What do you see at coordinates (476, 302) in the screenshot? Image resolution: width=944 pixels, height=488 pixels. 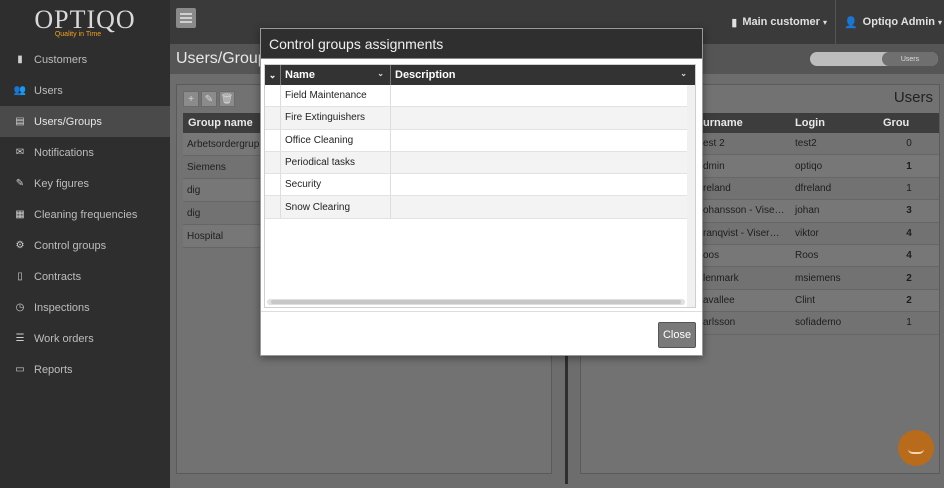 I see `horizontal-scrollbar` at bounding box center [476, 302].